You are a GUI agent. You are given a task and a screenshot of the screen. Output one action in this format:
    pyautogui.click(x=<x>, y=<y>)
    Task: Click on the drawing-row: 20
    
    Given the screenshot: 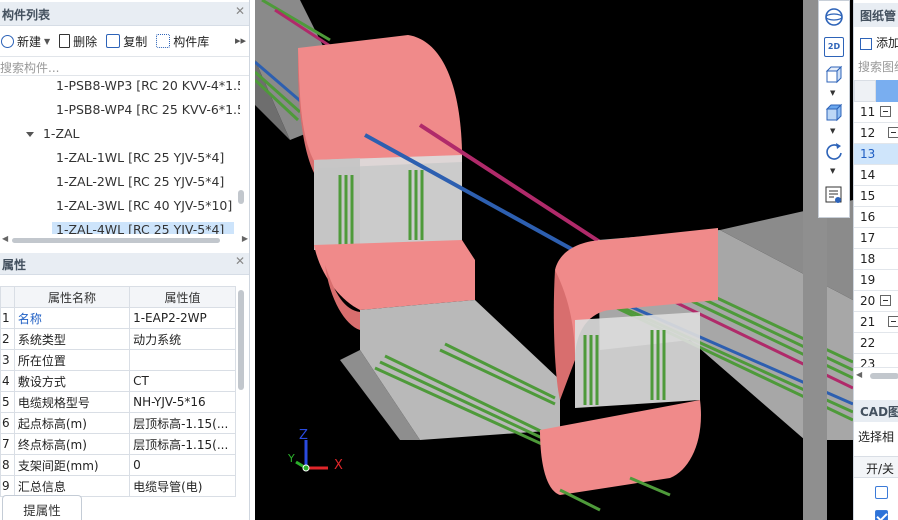 What is the action you would take?
    pyautogui.click(x=876, y=301)
    